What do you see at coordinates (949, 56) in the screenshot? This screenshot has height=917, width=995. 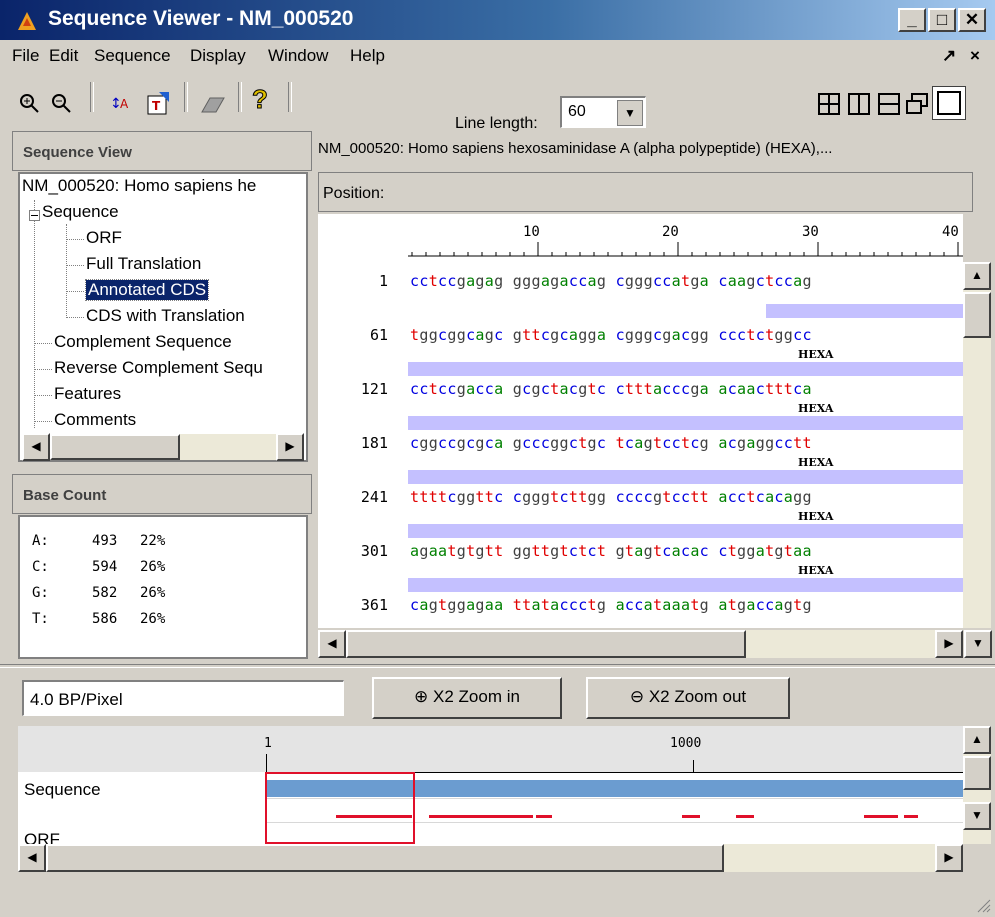 I see `restore-doc-icon: ↗` at bounding box center [949, 56].